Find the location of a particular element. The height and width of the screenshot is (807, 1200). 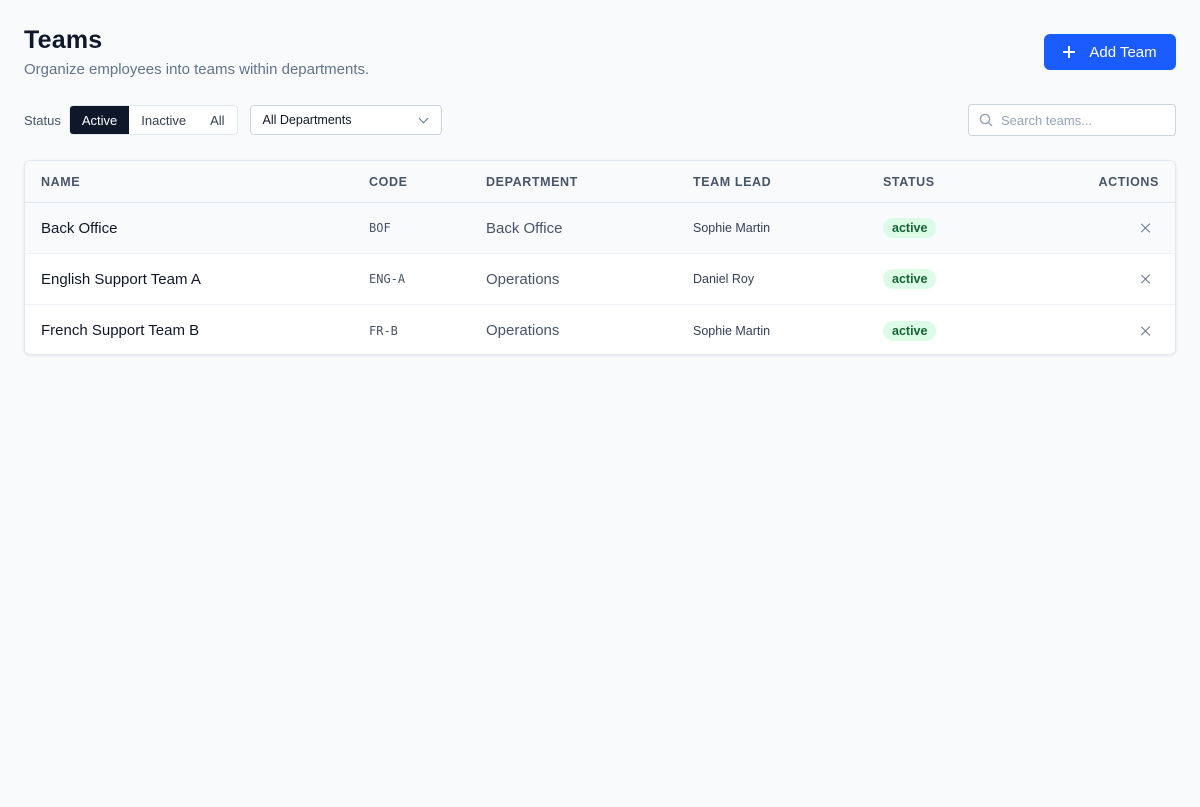

status-filter-label: Status is located at coordinates (42, 120).